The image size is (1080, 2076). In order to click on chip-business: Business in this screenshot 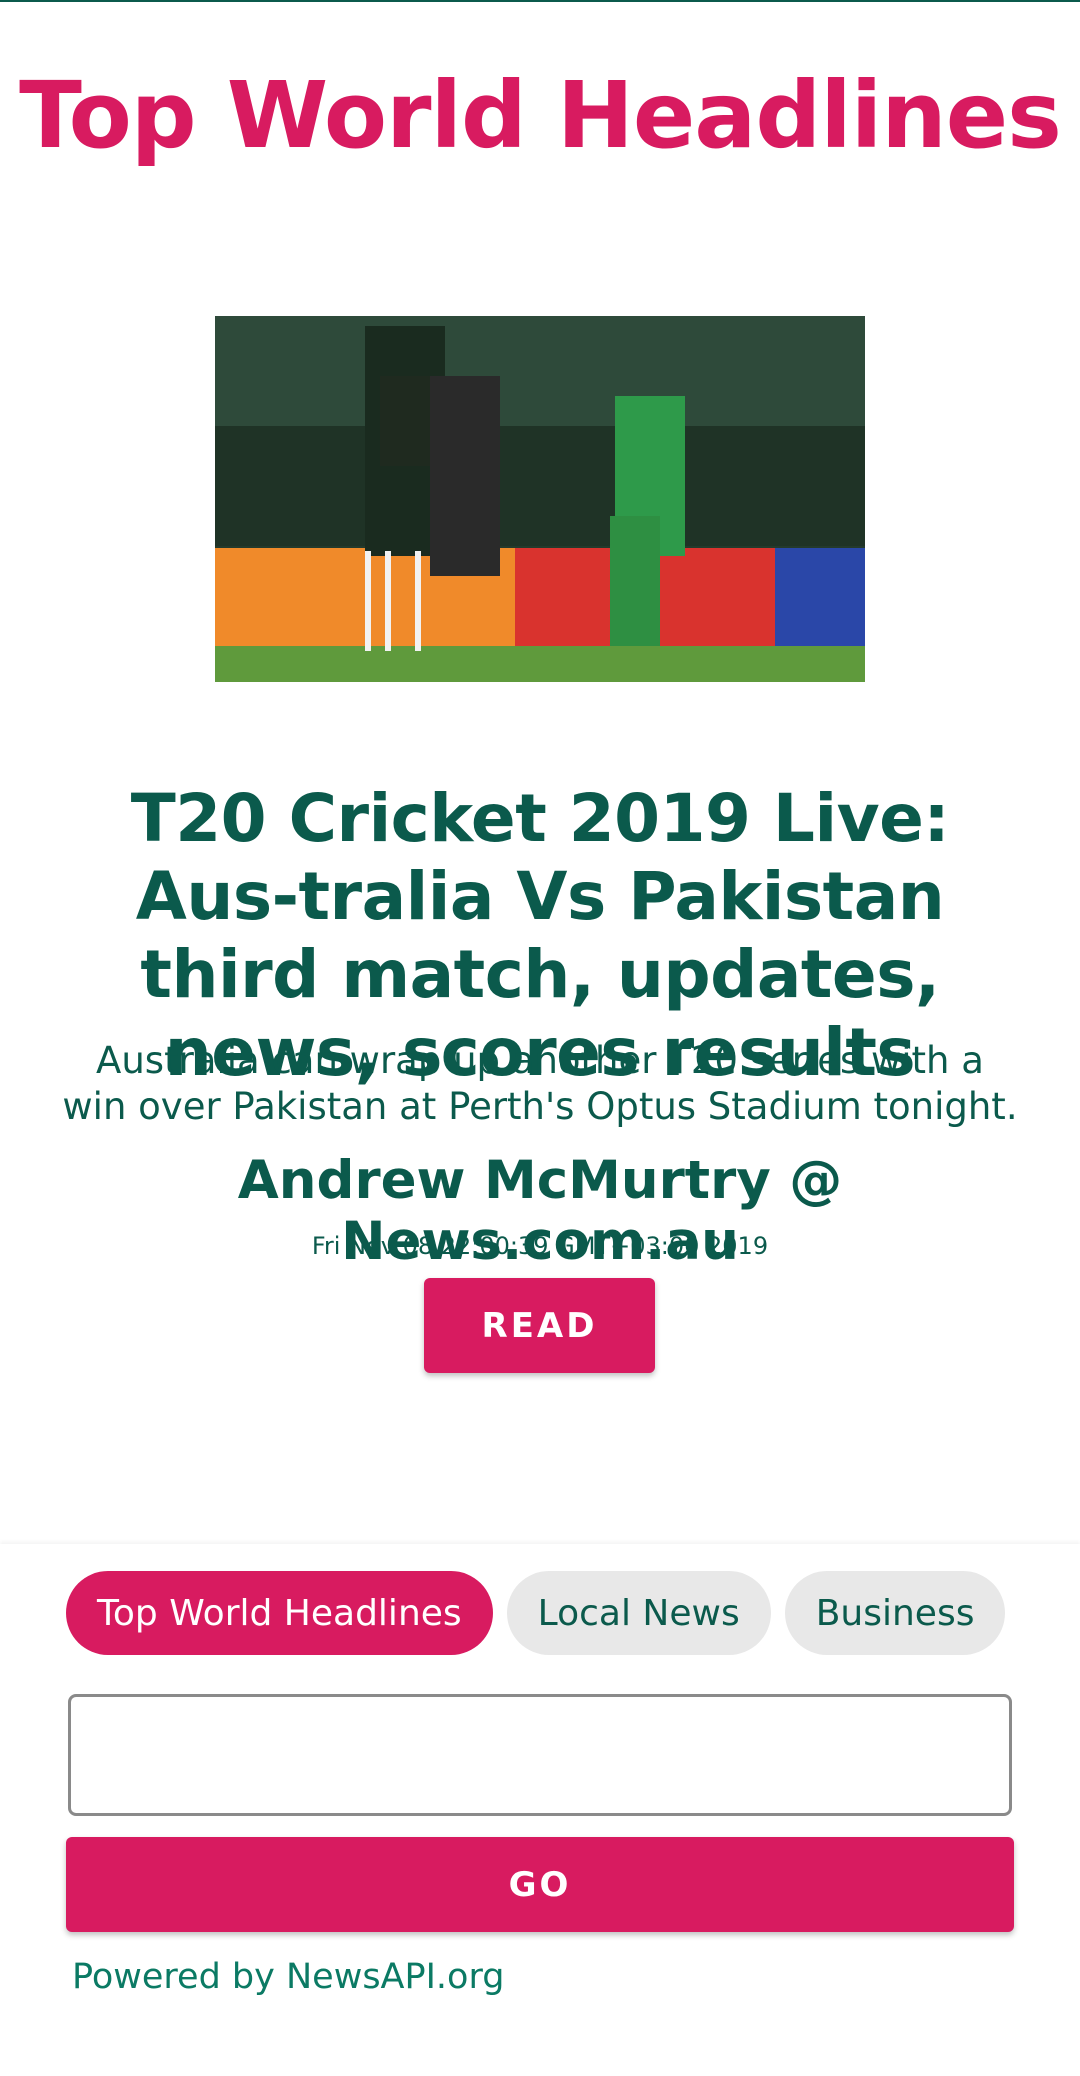, I will do `click(895, 1613)`.